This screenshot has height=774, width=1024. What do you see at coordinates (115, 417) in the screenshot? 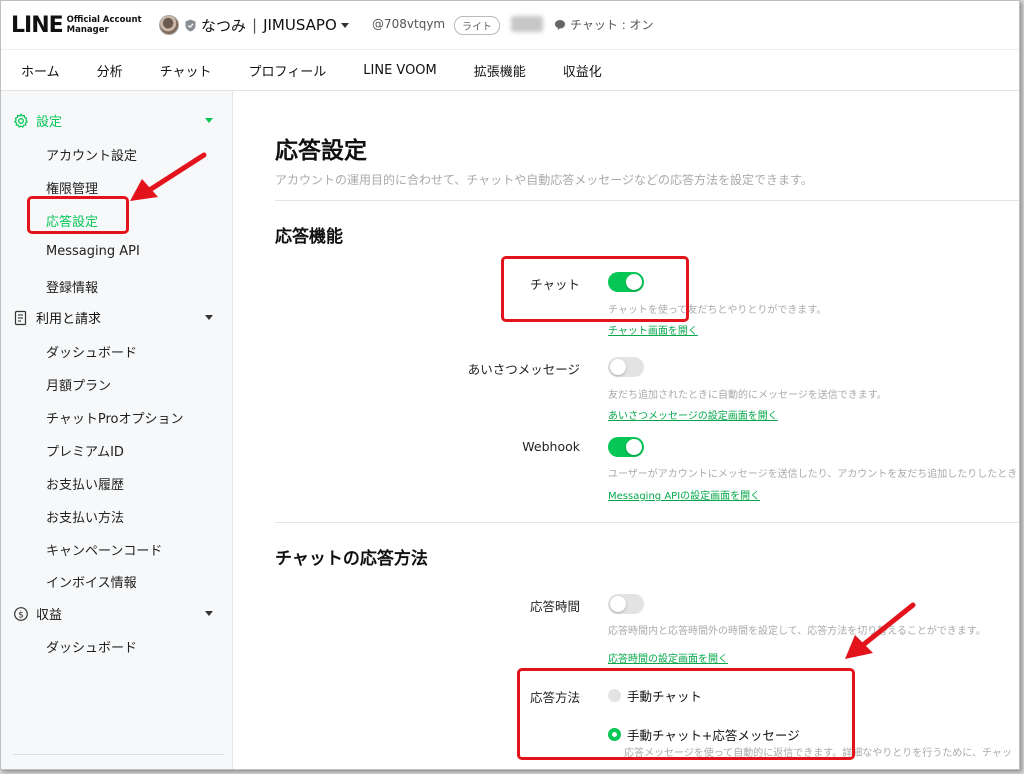
I see `sidebar-item-chat-pro-option: チャットProオプション` at bounding box center [115, 417].